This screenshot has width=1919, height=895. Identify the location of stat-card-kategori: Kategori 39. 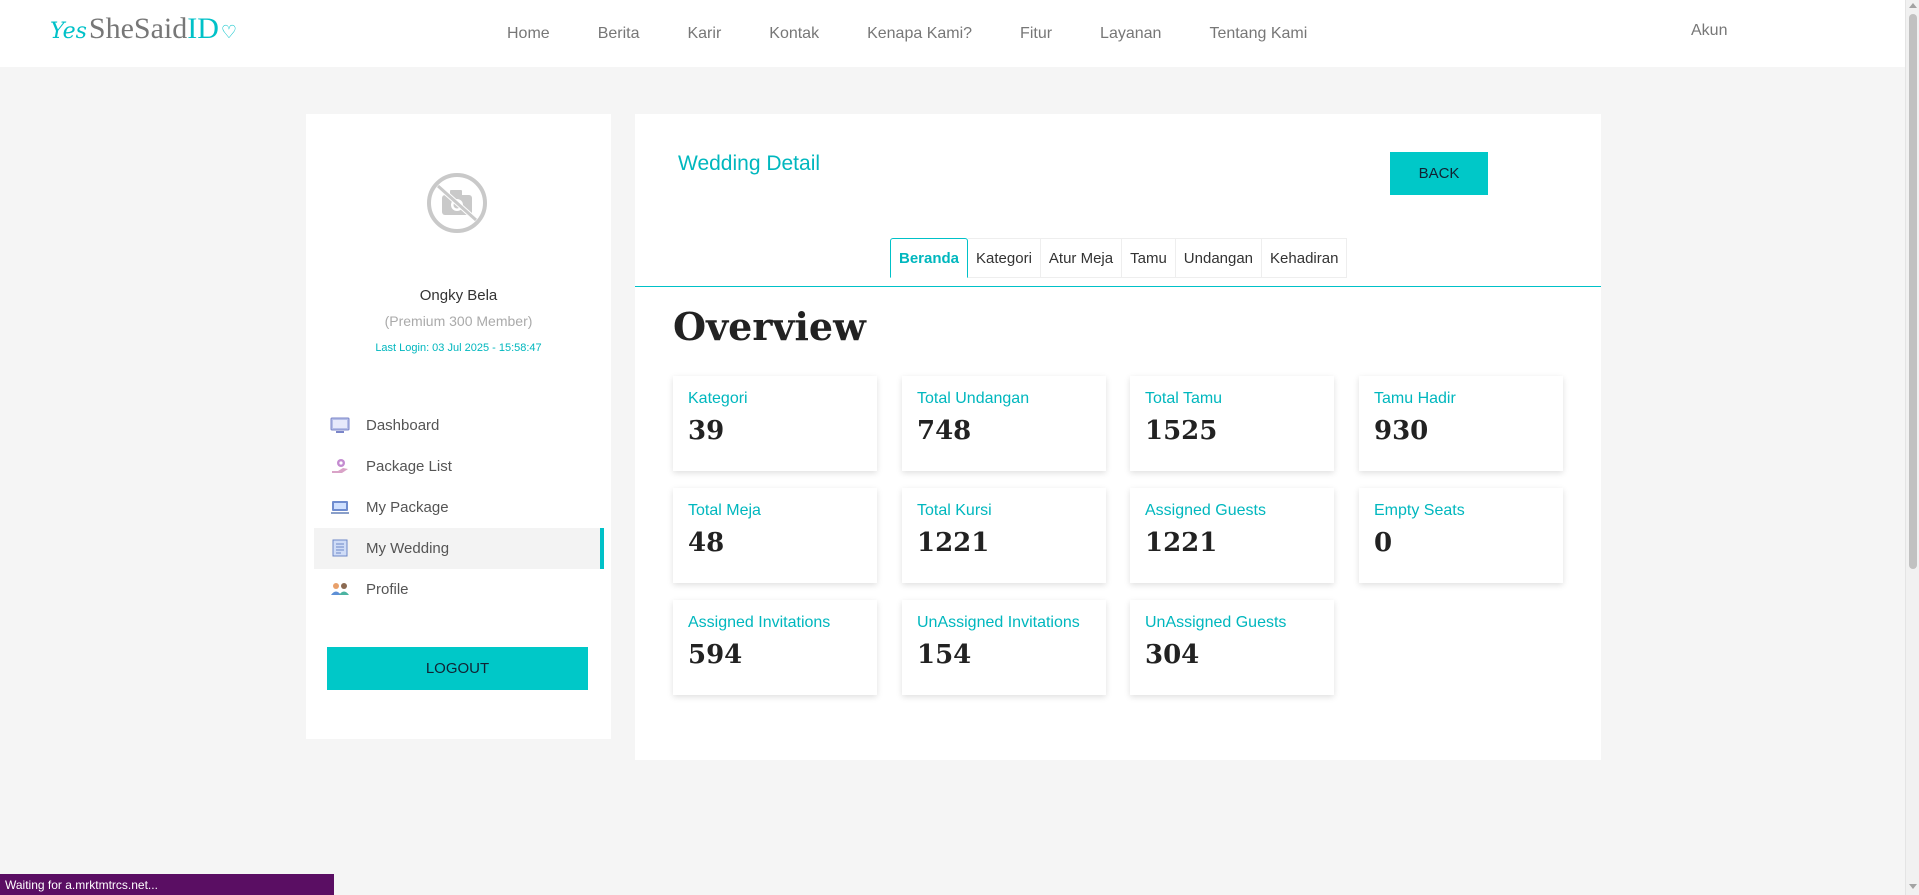
(775, 423).